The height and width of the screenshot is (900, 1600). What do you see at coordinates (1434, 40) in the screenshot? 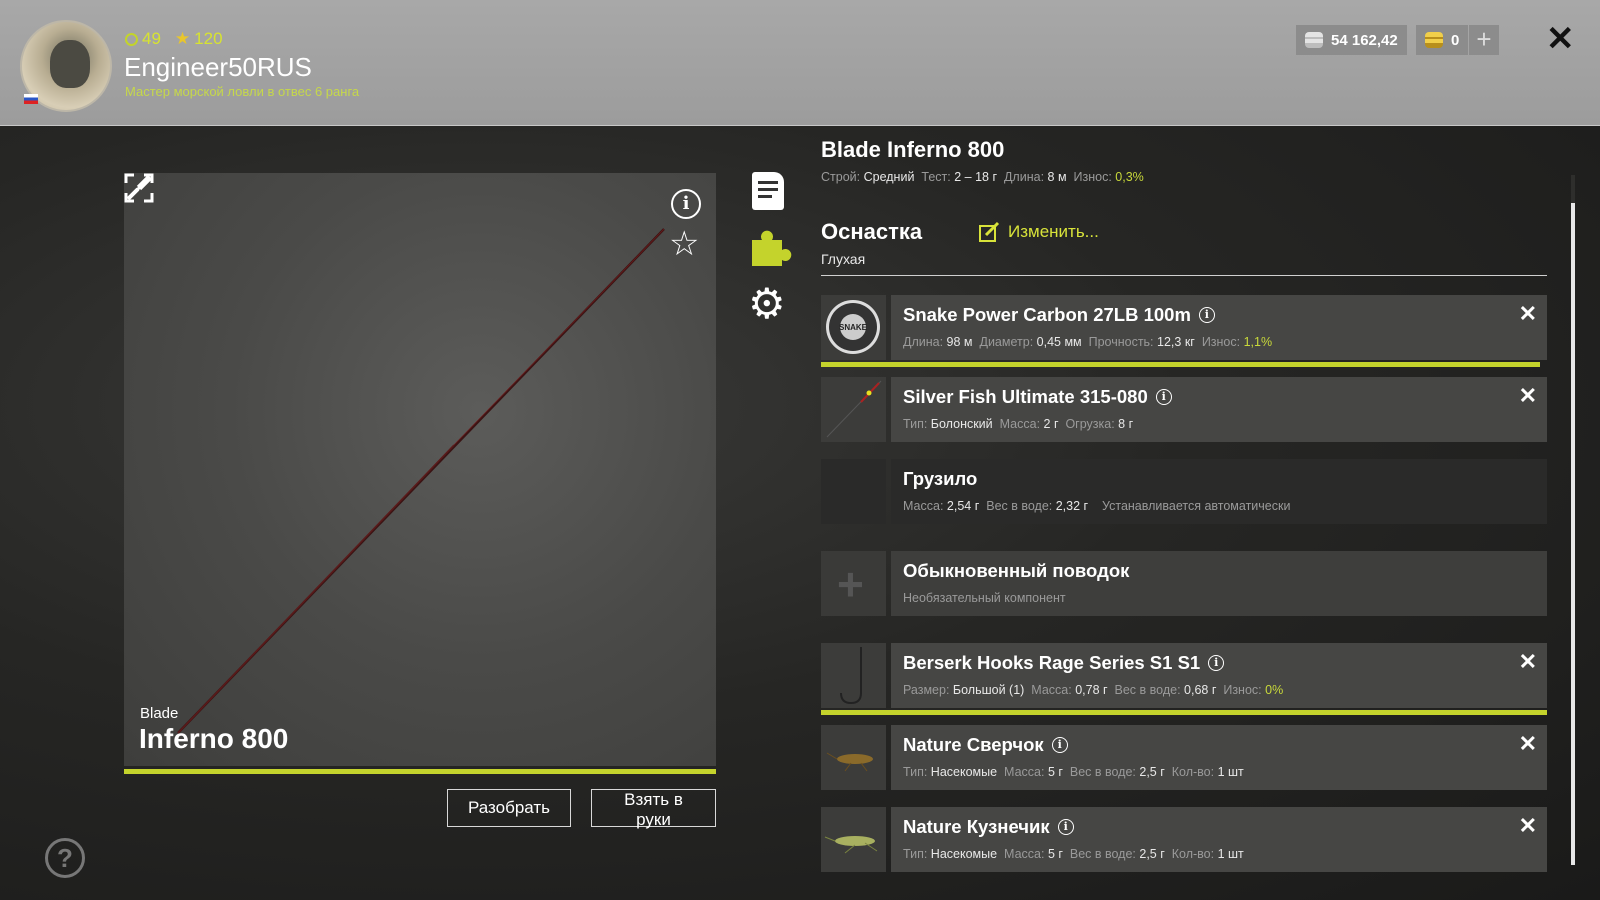
I see `gold-coins-icon` at bounding box center [1434, 40].